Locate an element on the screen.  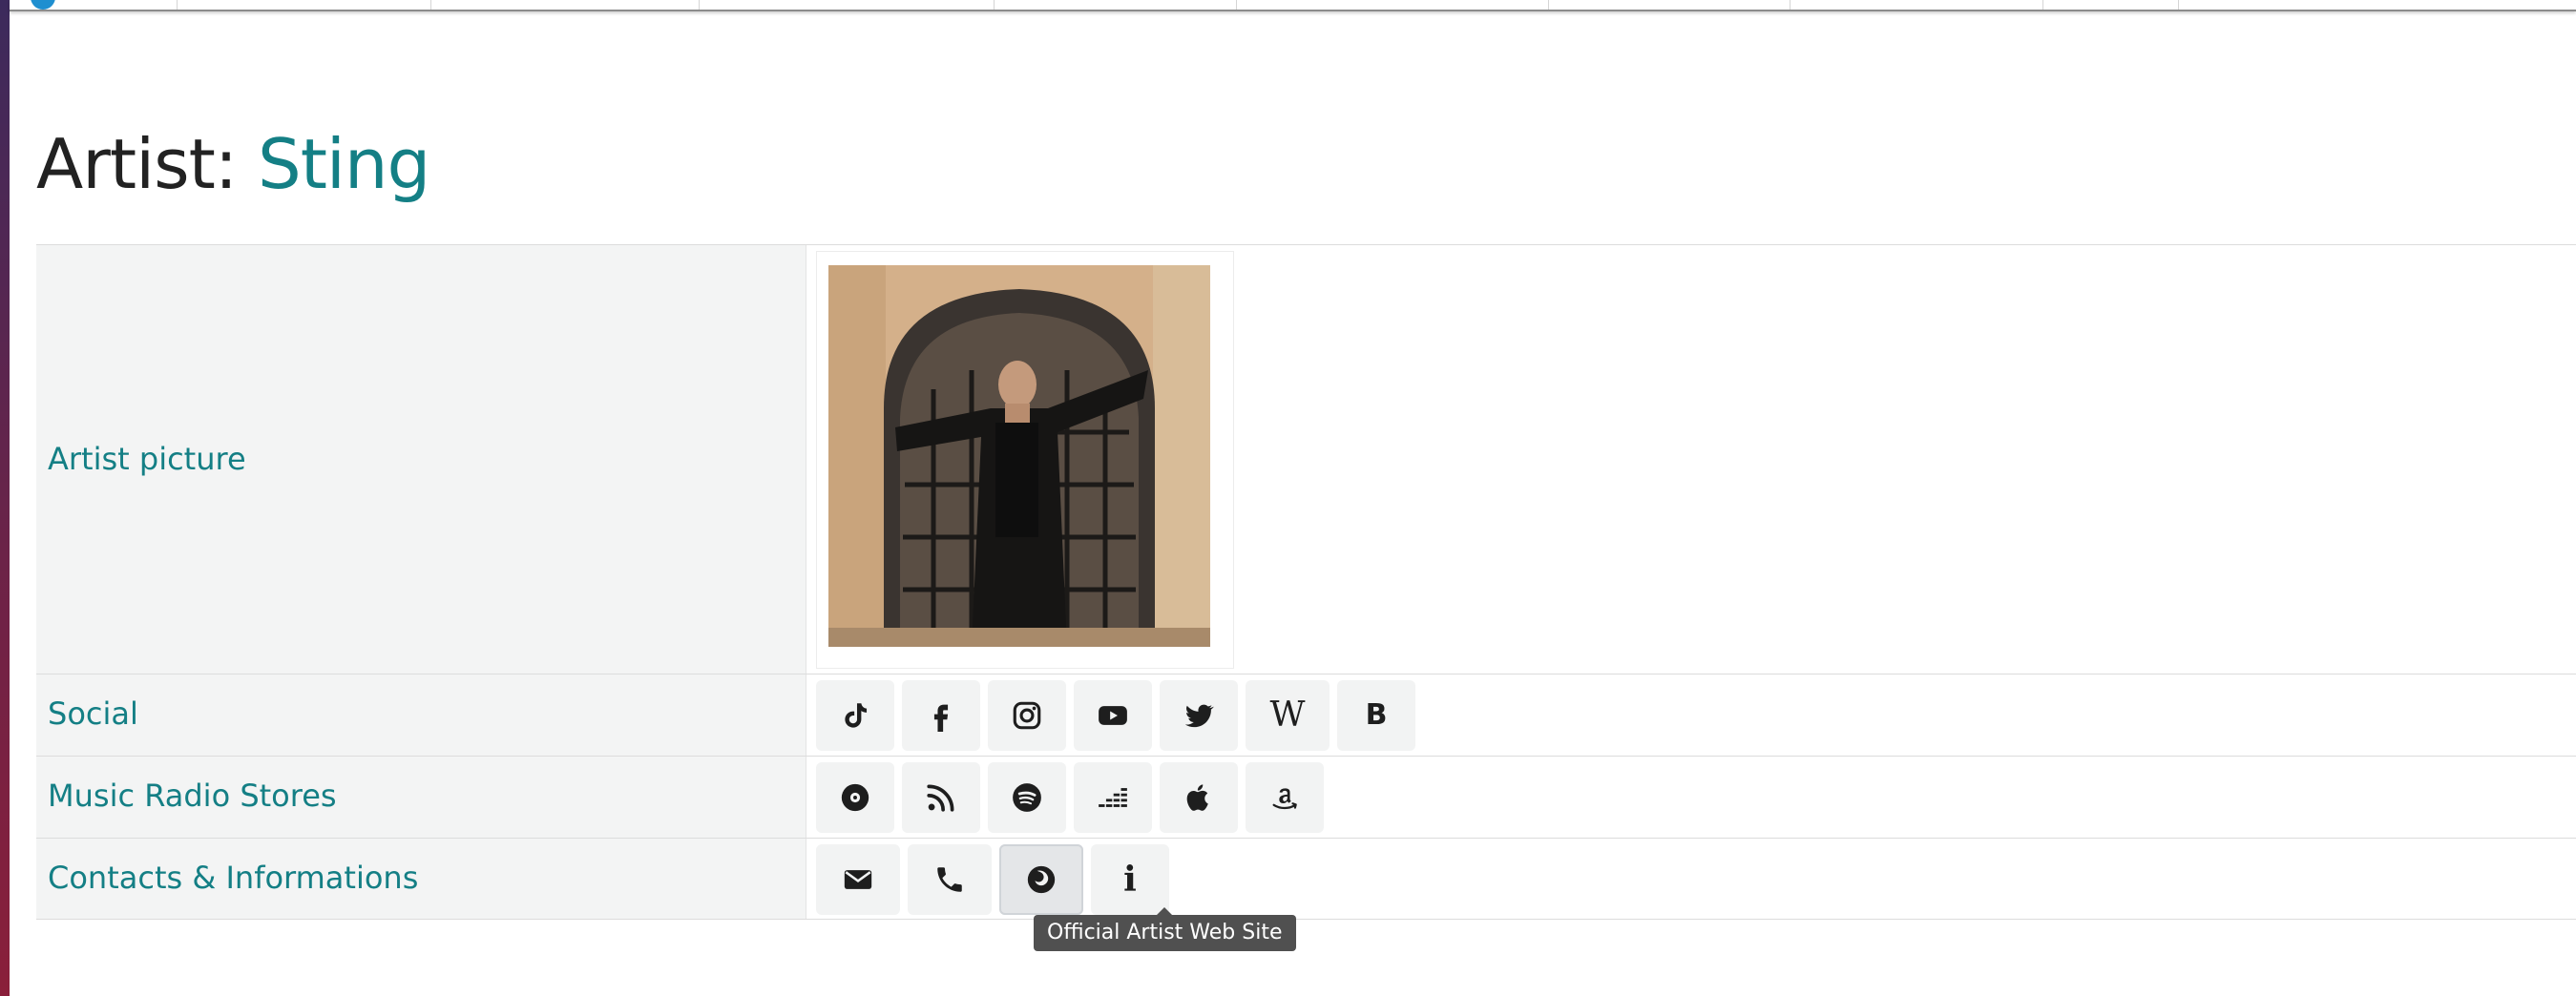
facebook-icon is located at coordinates (941, 718).